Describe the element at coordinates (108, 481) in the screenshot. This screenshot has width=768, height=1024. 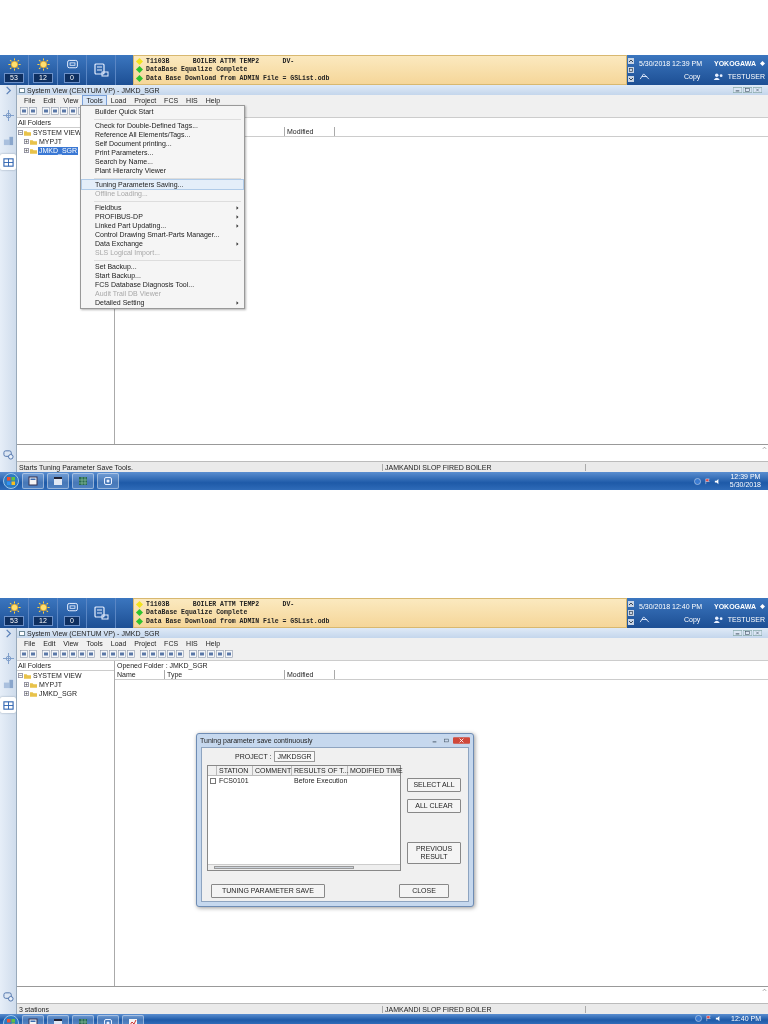
I see `monitor-icon` at that location.